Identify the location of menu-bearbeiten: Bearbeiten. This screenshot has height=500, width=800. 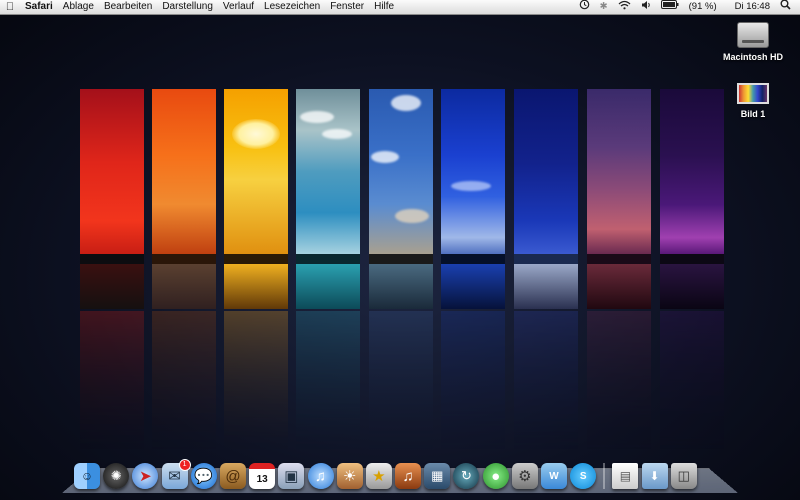
(128, 7).